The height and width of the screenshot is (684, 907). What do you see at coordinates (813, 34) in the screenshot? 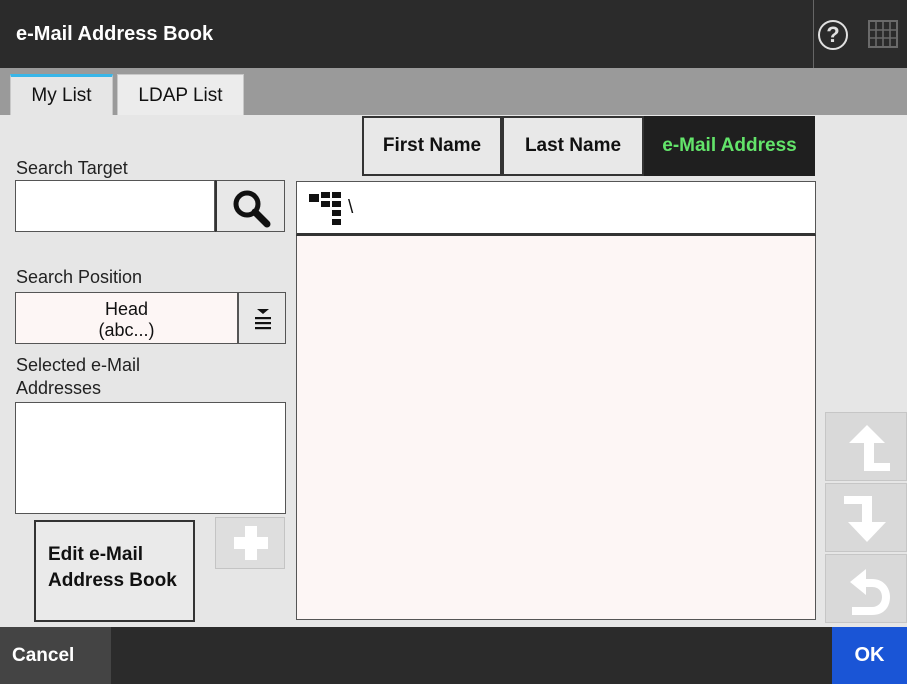
I see `header-divider` at bounding box center [813, 34].